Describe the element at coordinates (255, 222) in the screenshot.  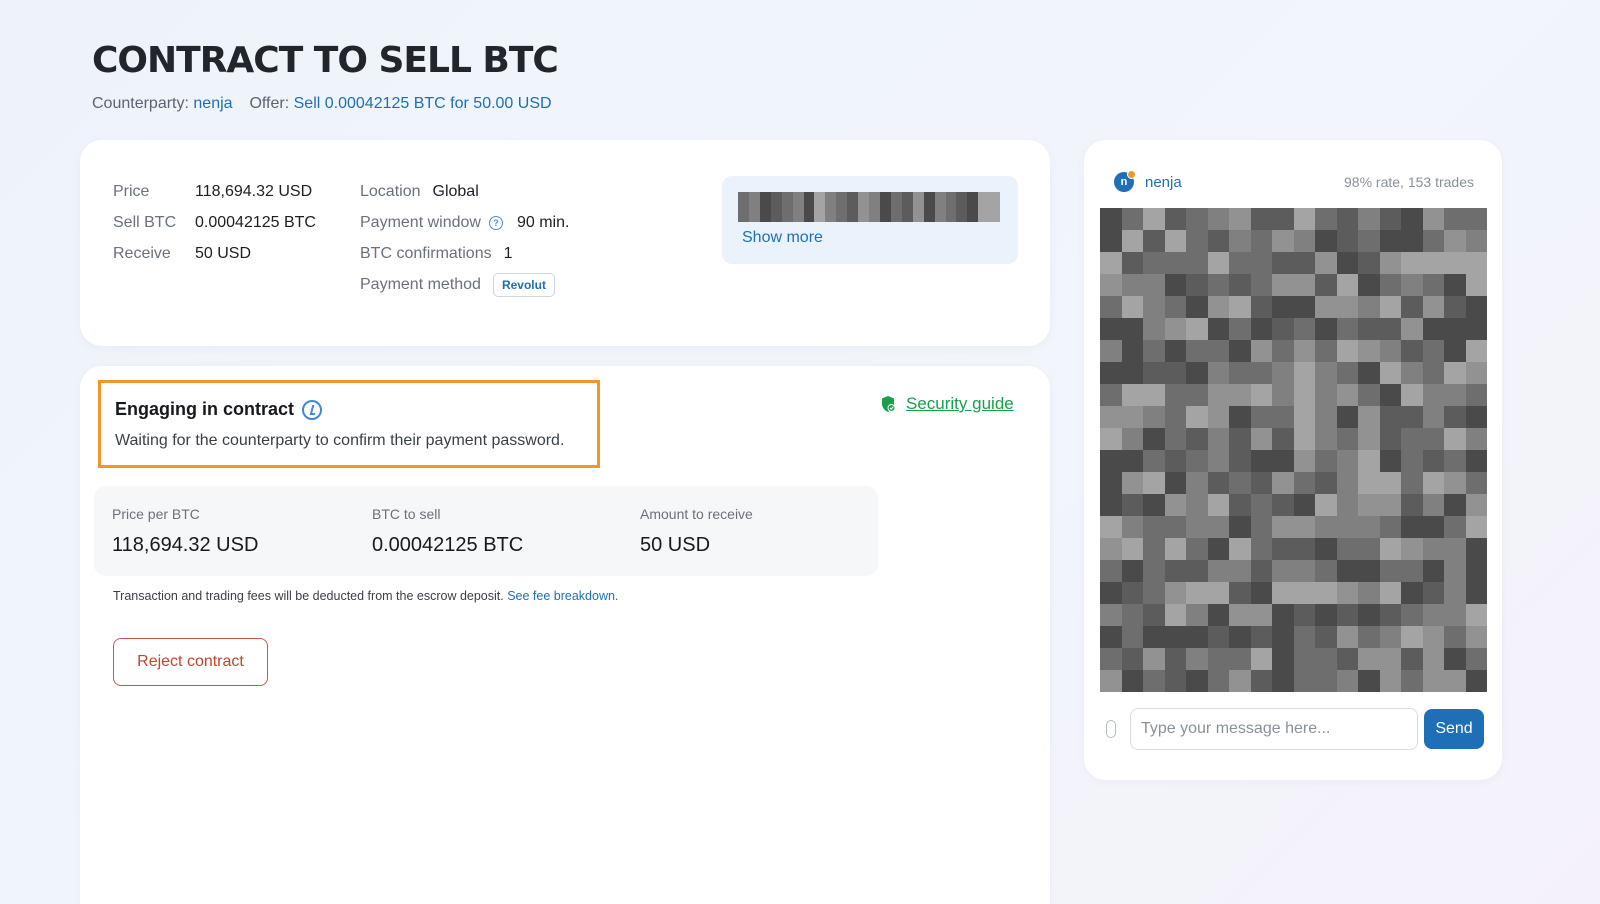
I see `sell-btc-value: 0.00042125 BTC` at that location.